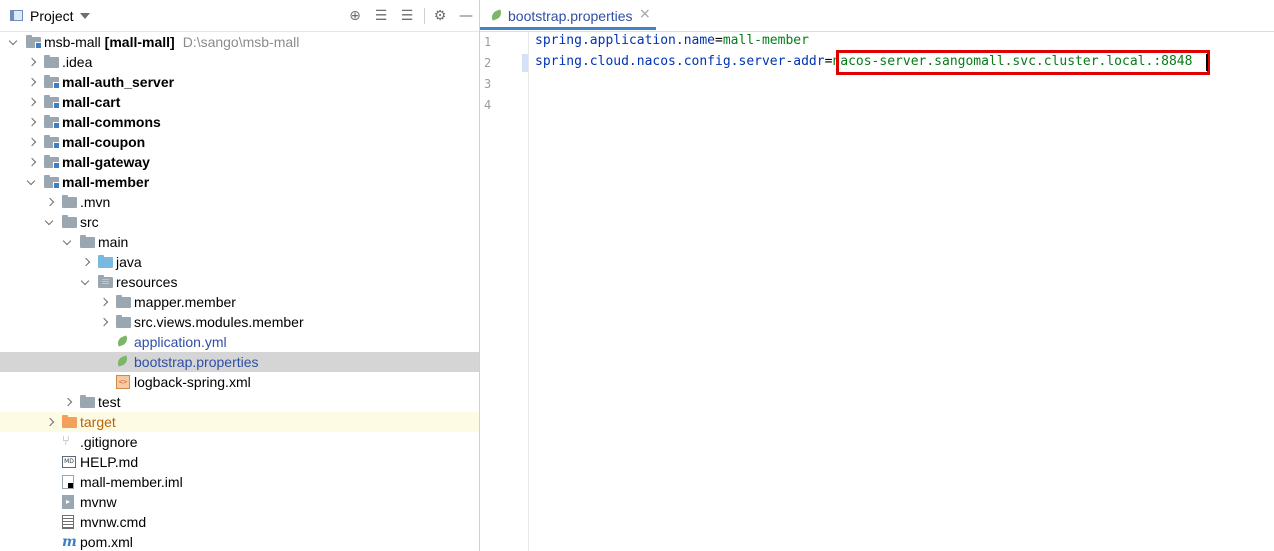 Image resolution: width=1274 pixels, height=551 pixels. I want to click on tree-row: mall-gateway, so click(239, 162).